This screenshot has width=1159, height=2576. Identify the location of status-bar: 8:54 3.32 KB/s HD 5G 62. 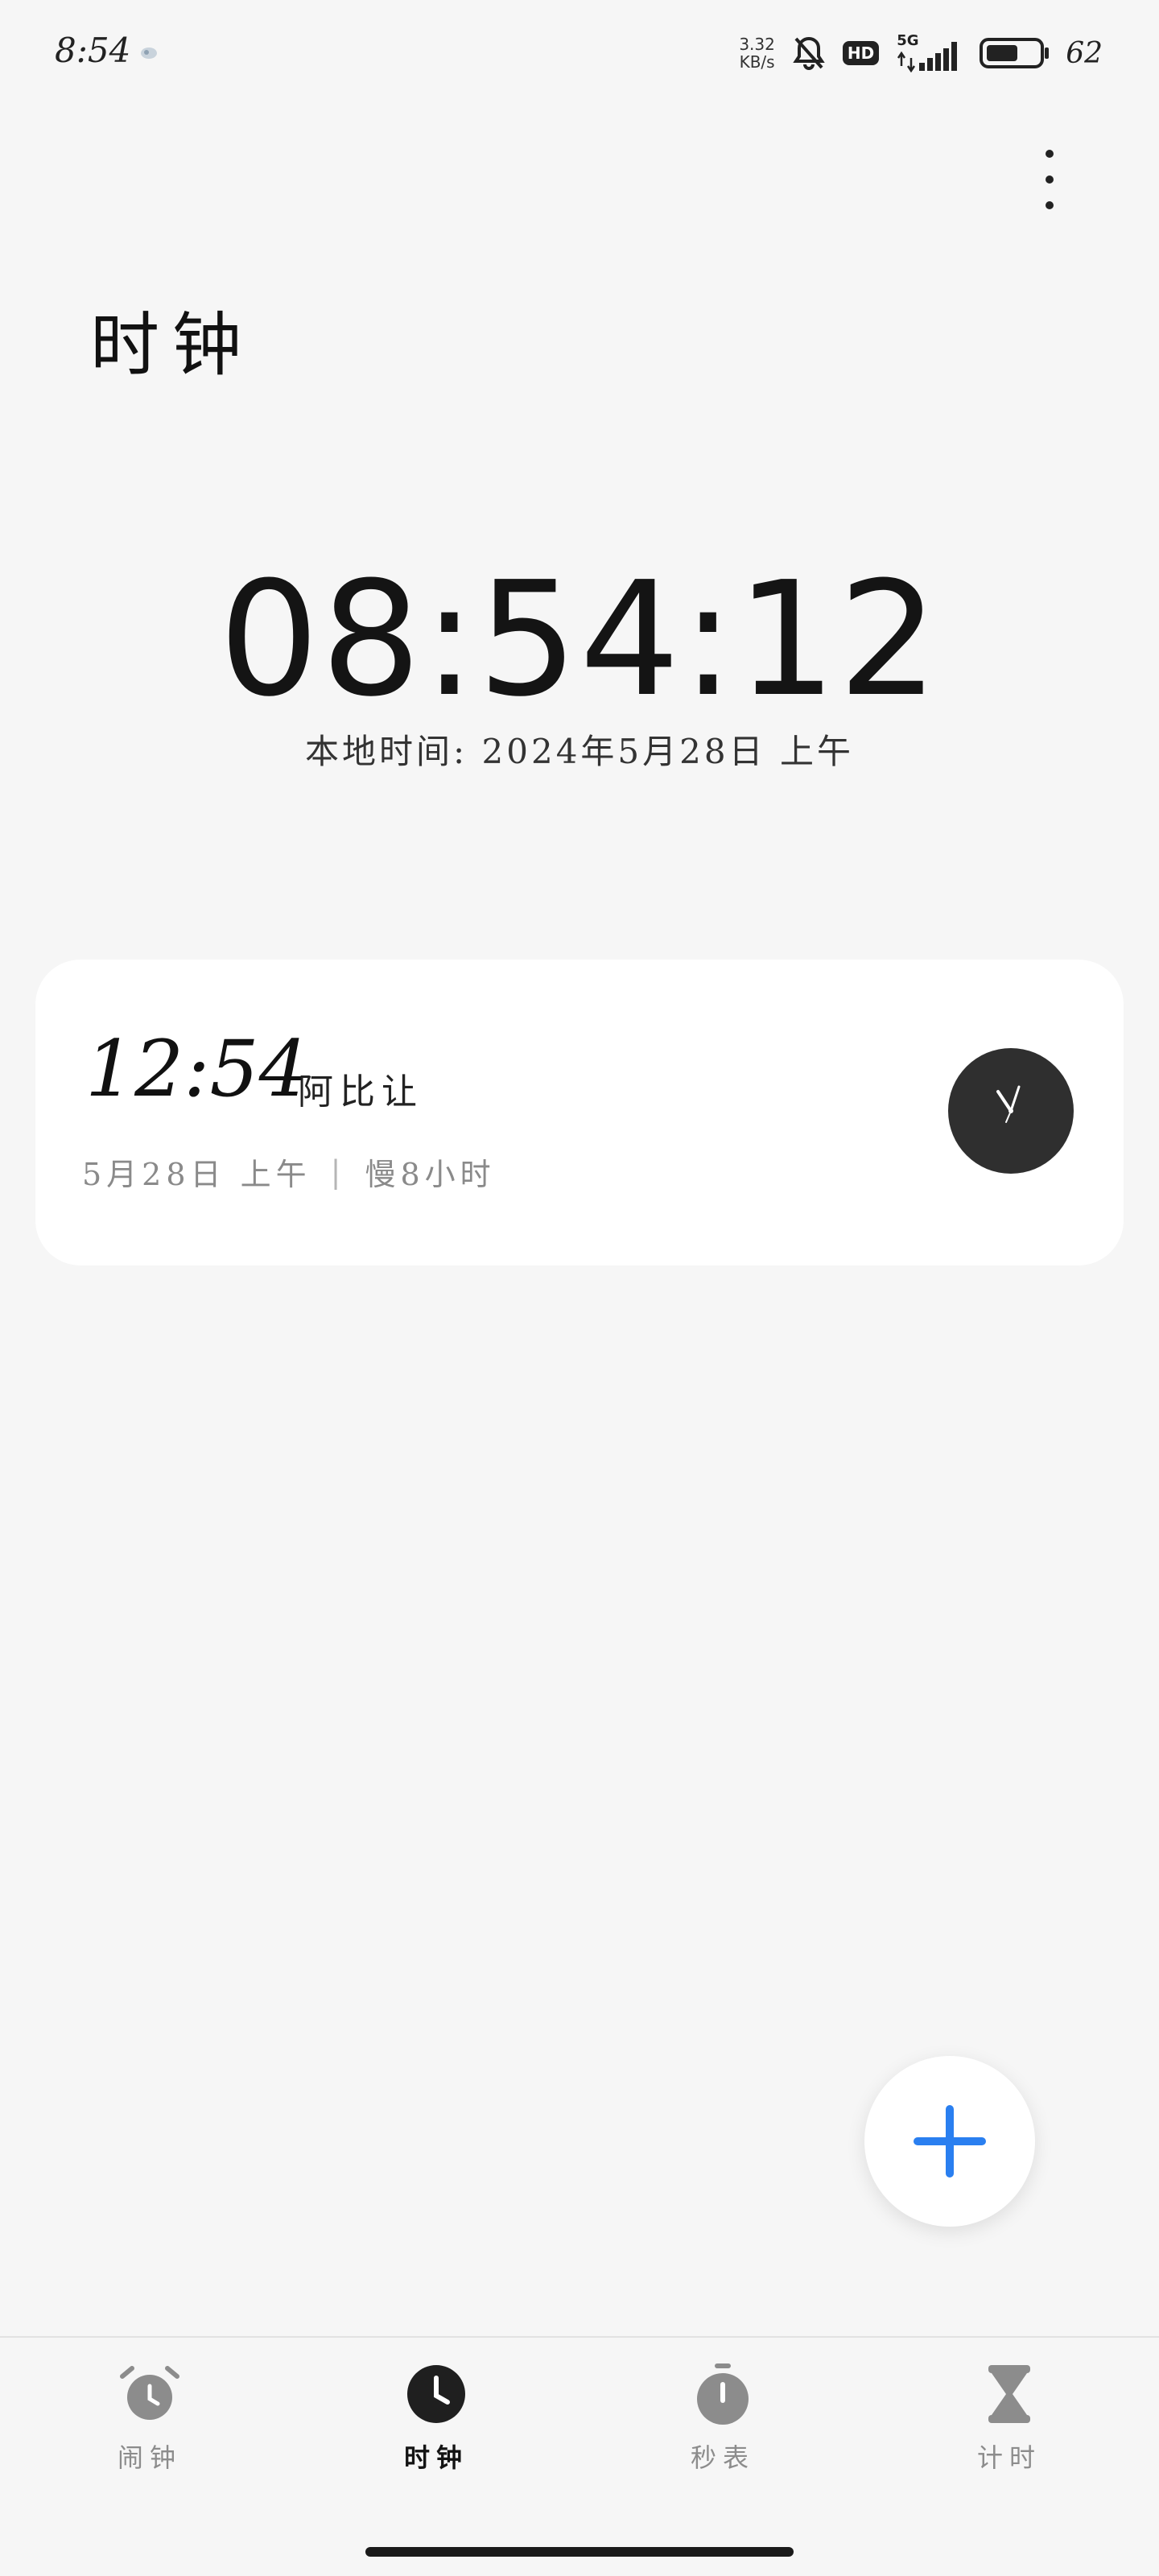
(579, 53).